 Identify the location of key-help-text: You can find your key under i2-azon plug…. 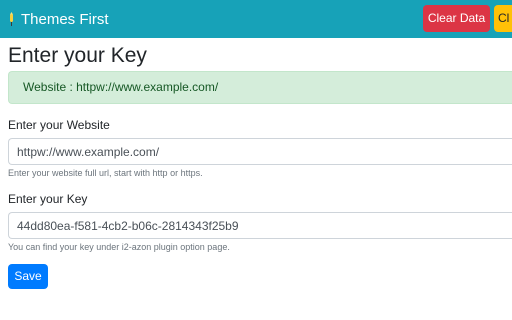
(119, 247).